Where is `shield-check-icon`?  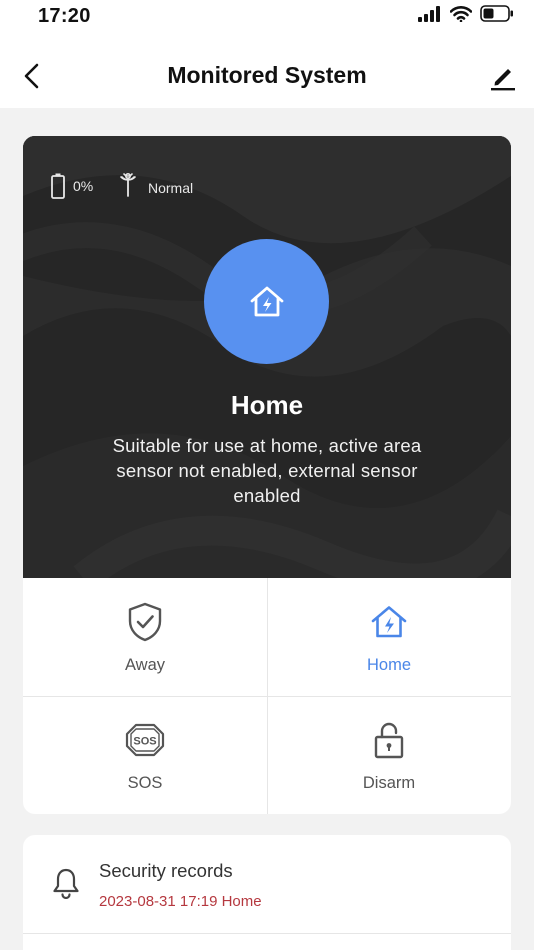 shield-check-icon is located at coordinates (145, 622).